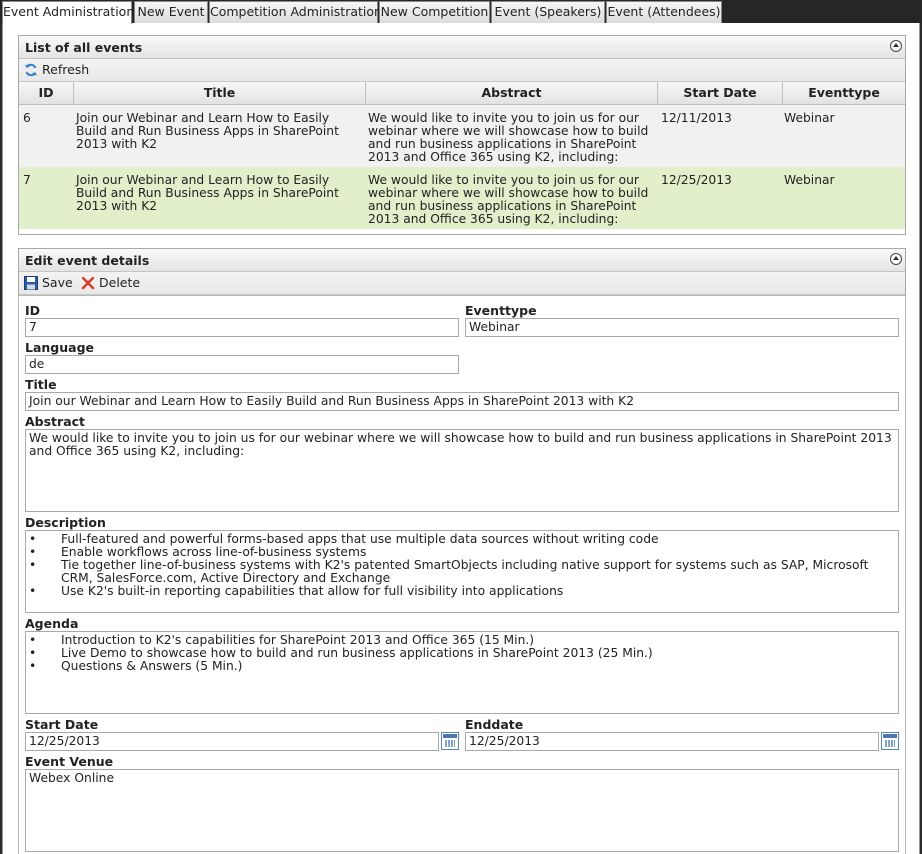  Describe the element at coordinates (295, 12) in the screenshot. I see `tab-competition-administration: Competition Administration` at that location.